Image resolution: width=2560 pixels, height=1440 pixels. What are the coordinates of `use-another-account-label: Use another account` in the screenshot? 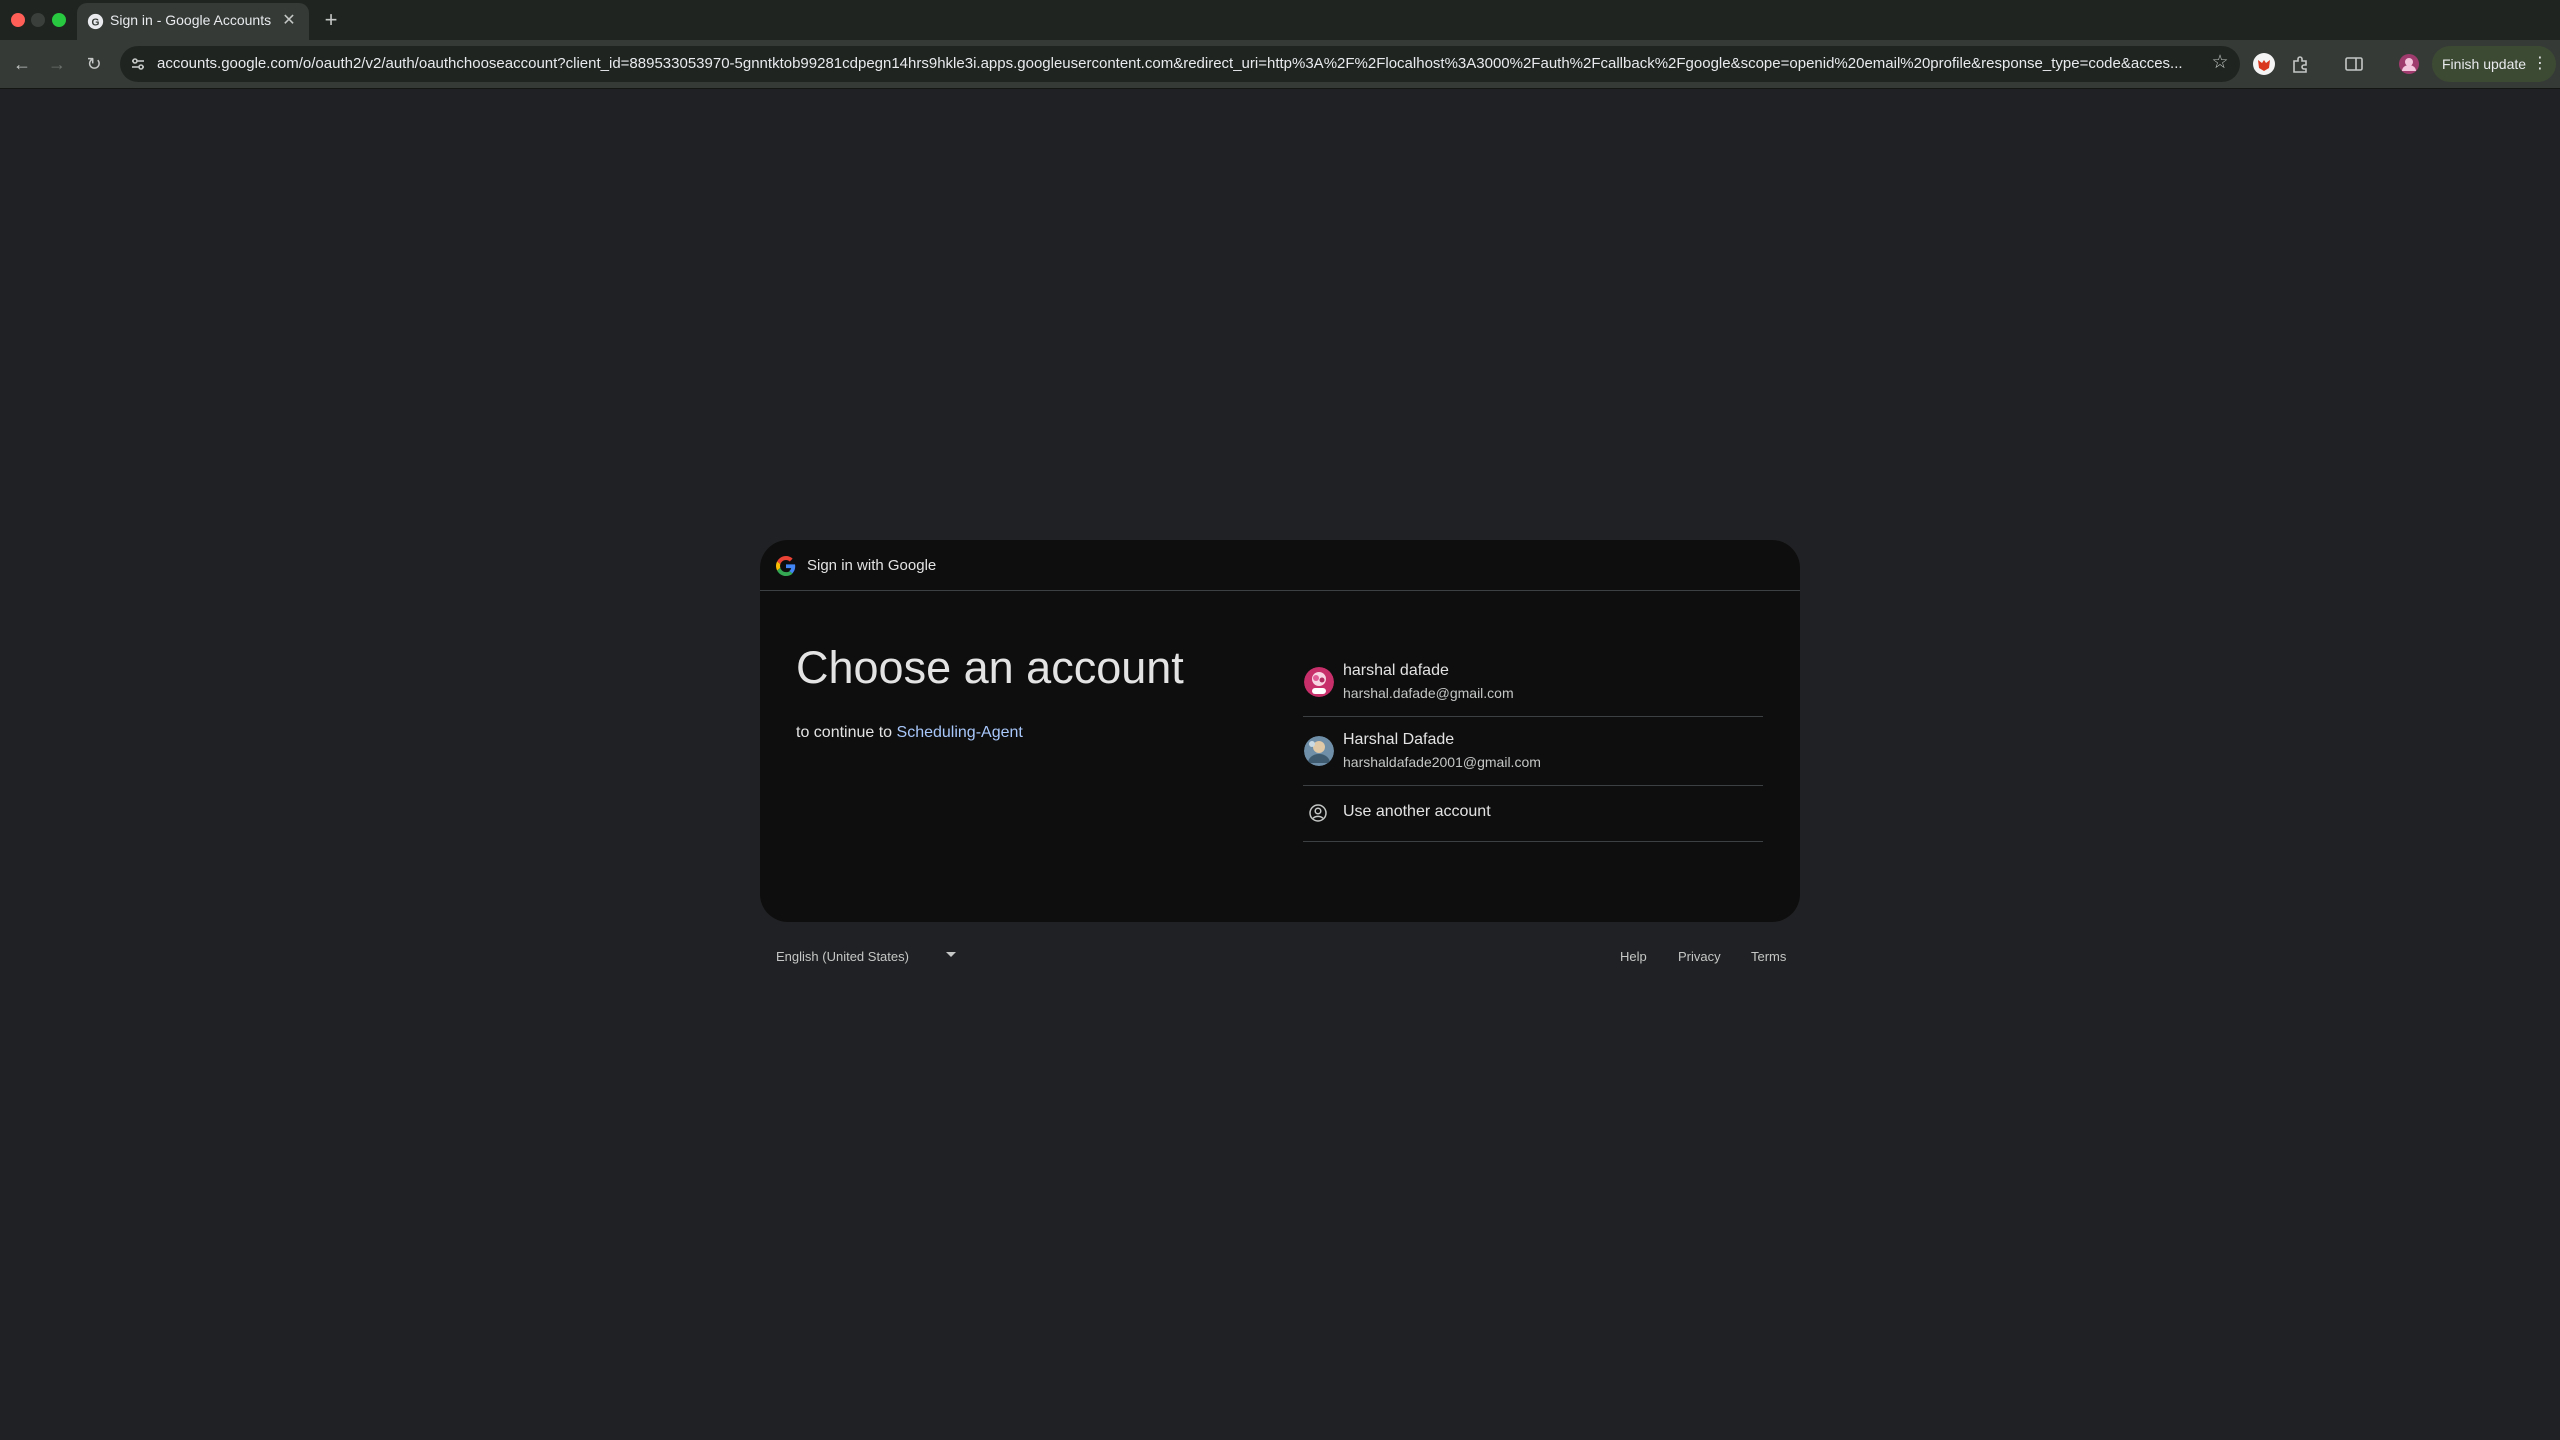 It's located at (1417, 811).